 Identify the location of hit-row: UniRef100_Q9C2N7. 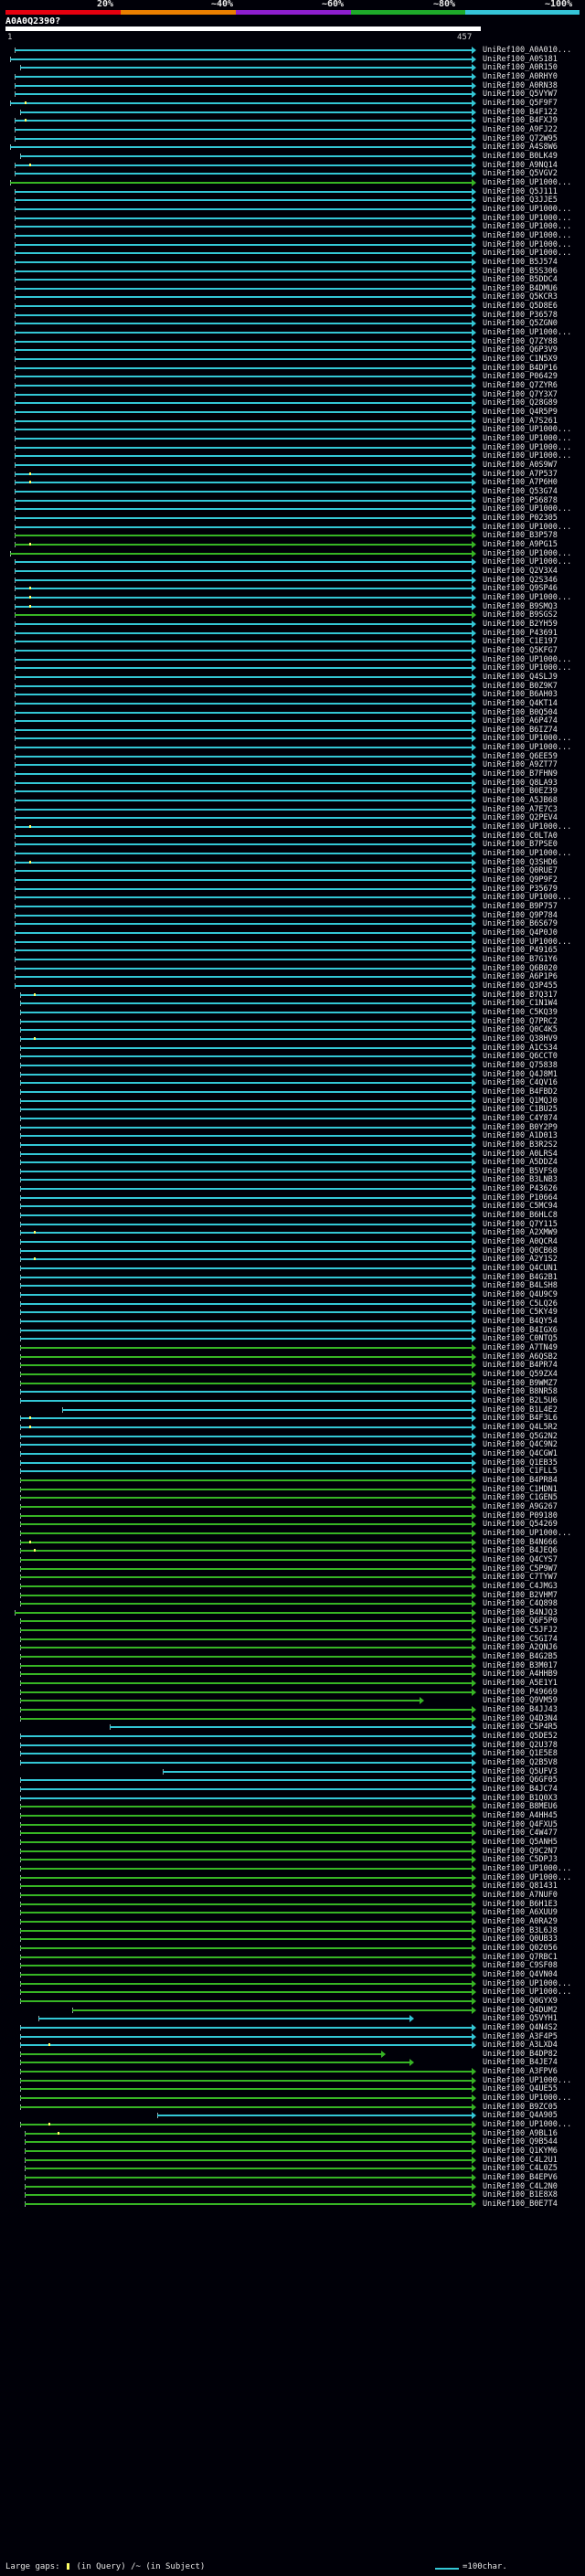
(293, 1851).